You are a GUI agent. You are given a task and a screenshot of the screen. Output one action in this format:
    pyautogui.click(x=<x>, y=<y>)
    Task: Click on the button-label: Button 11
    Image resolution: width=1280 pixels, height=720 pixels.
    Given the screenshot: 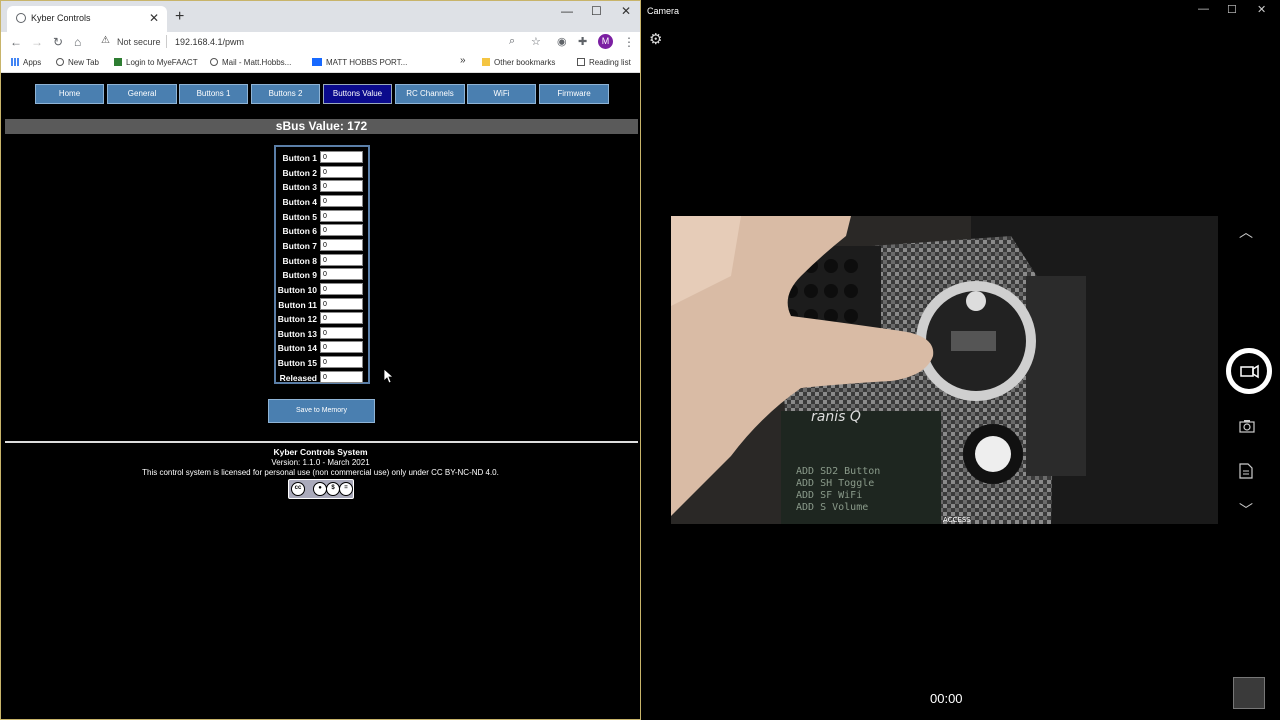 What is the action you would take?
    pyautogui.click(x=297, y=304)
    